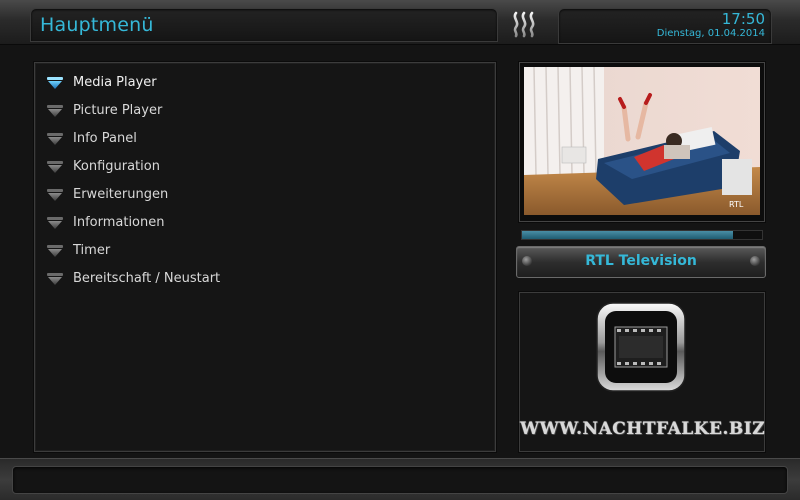  I want to click on tv-preview-image: RTL, so click(642, 141).